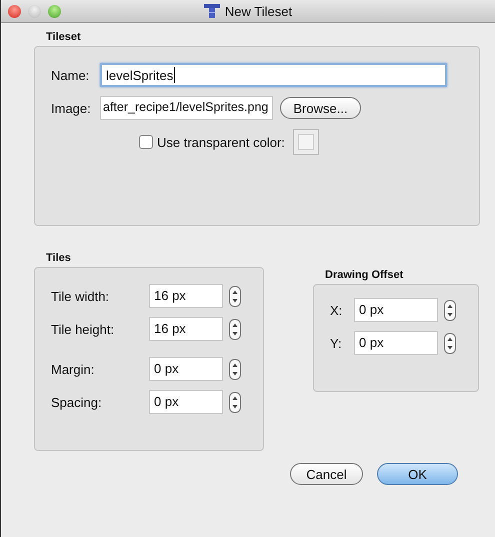 Image resolution: width=495 pixels, height=537 pixels. What do you see at coordinates (64, 37) in the screenshot?
I see `group-title: Tileset` at bounding box center [64, 37].